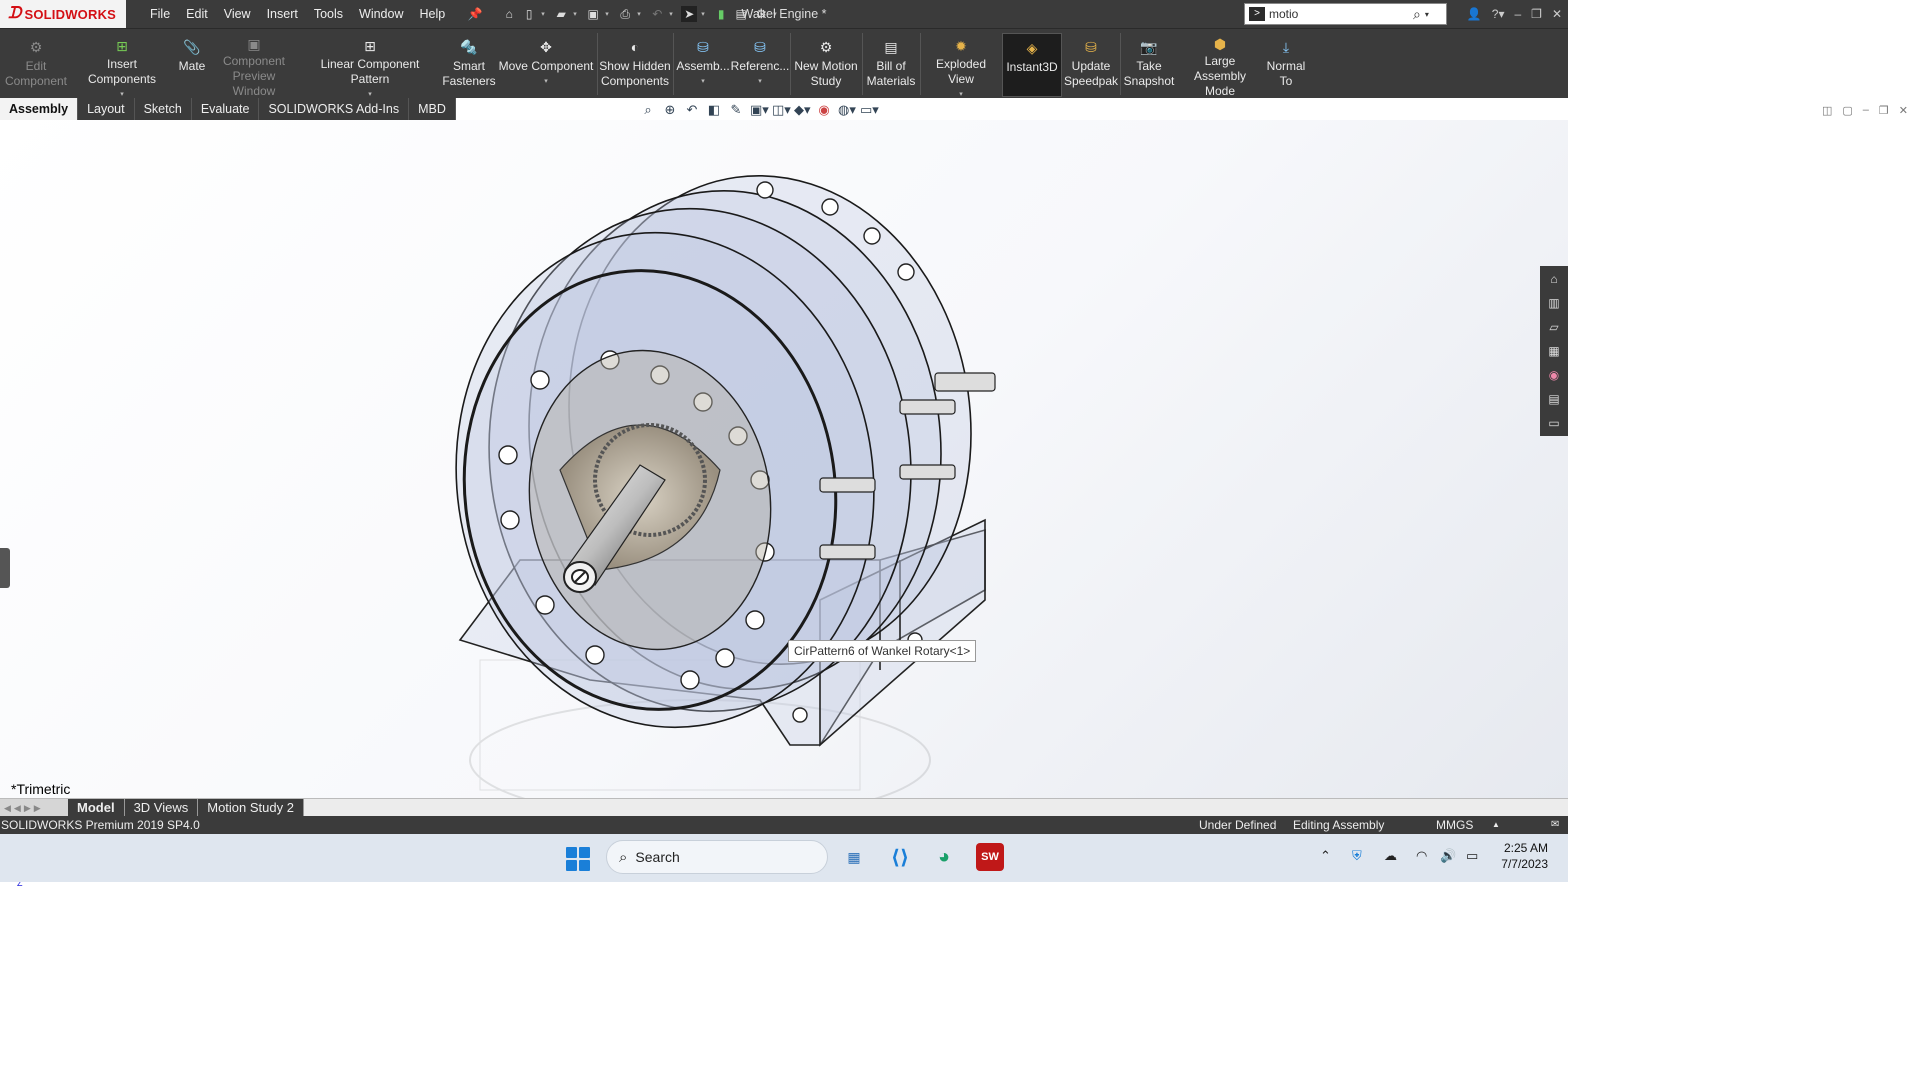 The image size is (1920, 1080). Describe the element at coordinates (759, 110) in the screenshot. I see `view-orientation-icon: ▣▾` at that location.